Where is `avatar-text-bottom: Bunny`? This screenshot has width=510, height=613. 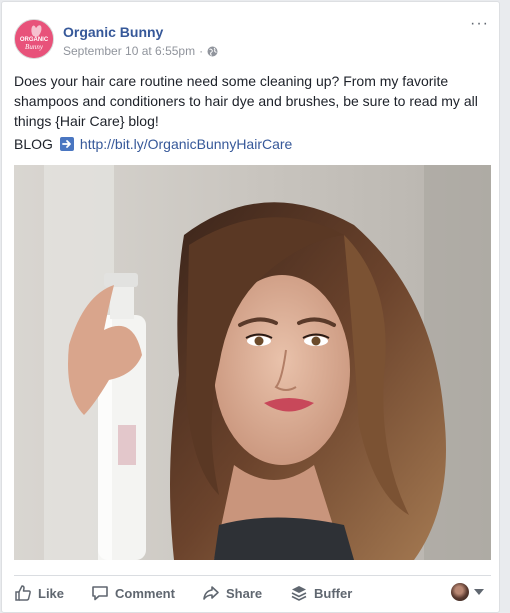 avatar-text-bottom: Bunny is located at coordinates (34, 47).